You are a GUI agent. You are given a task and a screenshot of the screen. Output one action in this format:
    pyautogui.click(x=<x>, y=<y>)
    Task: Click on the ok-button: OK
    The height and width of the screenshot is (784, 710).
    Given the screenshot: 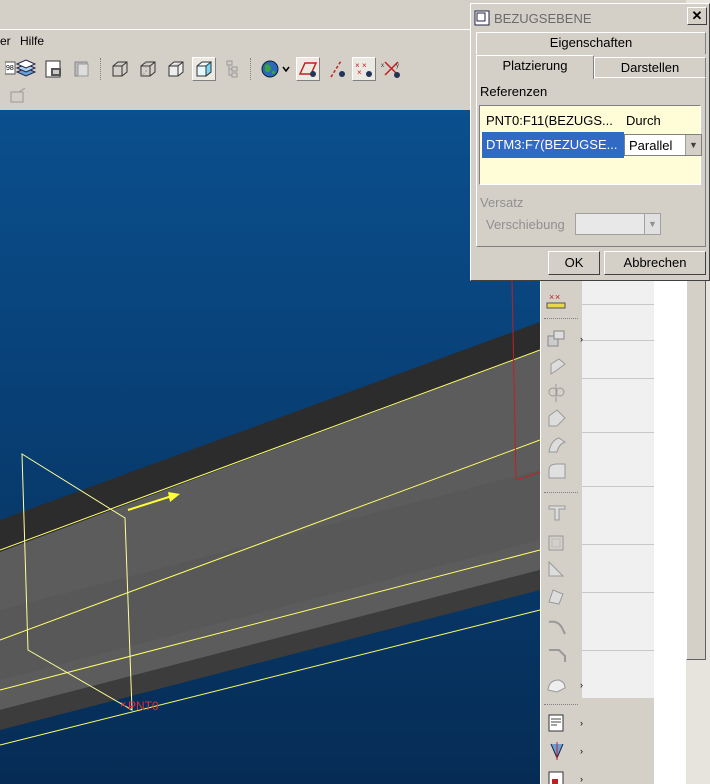 What is the action you would take?
    pyautogui.click(x=574, y=263)
    